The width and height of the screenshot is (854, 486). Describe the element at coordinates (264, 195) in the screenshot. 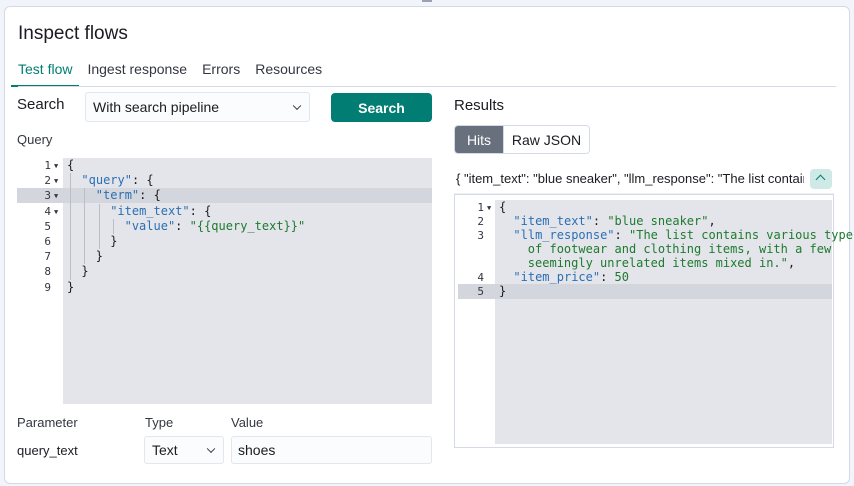

I see `code-line: "term": {` at that location.